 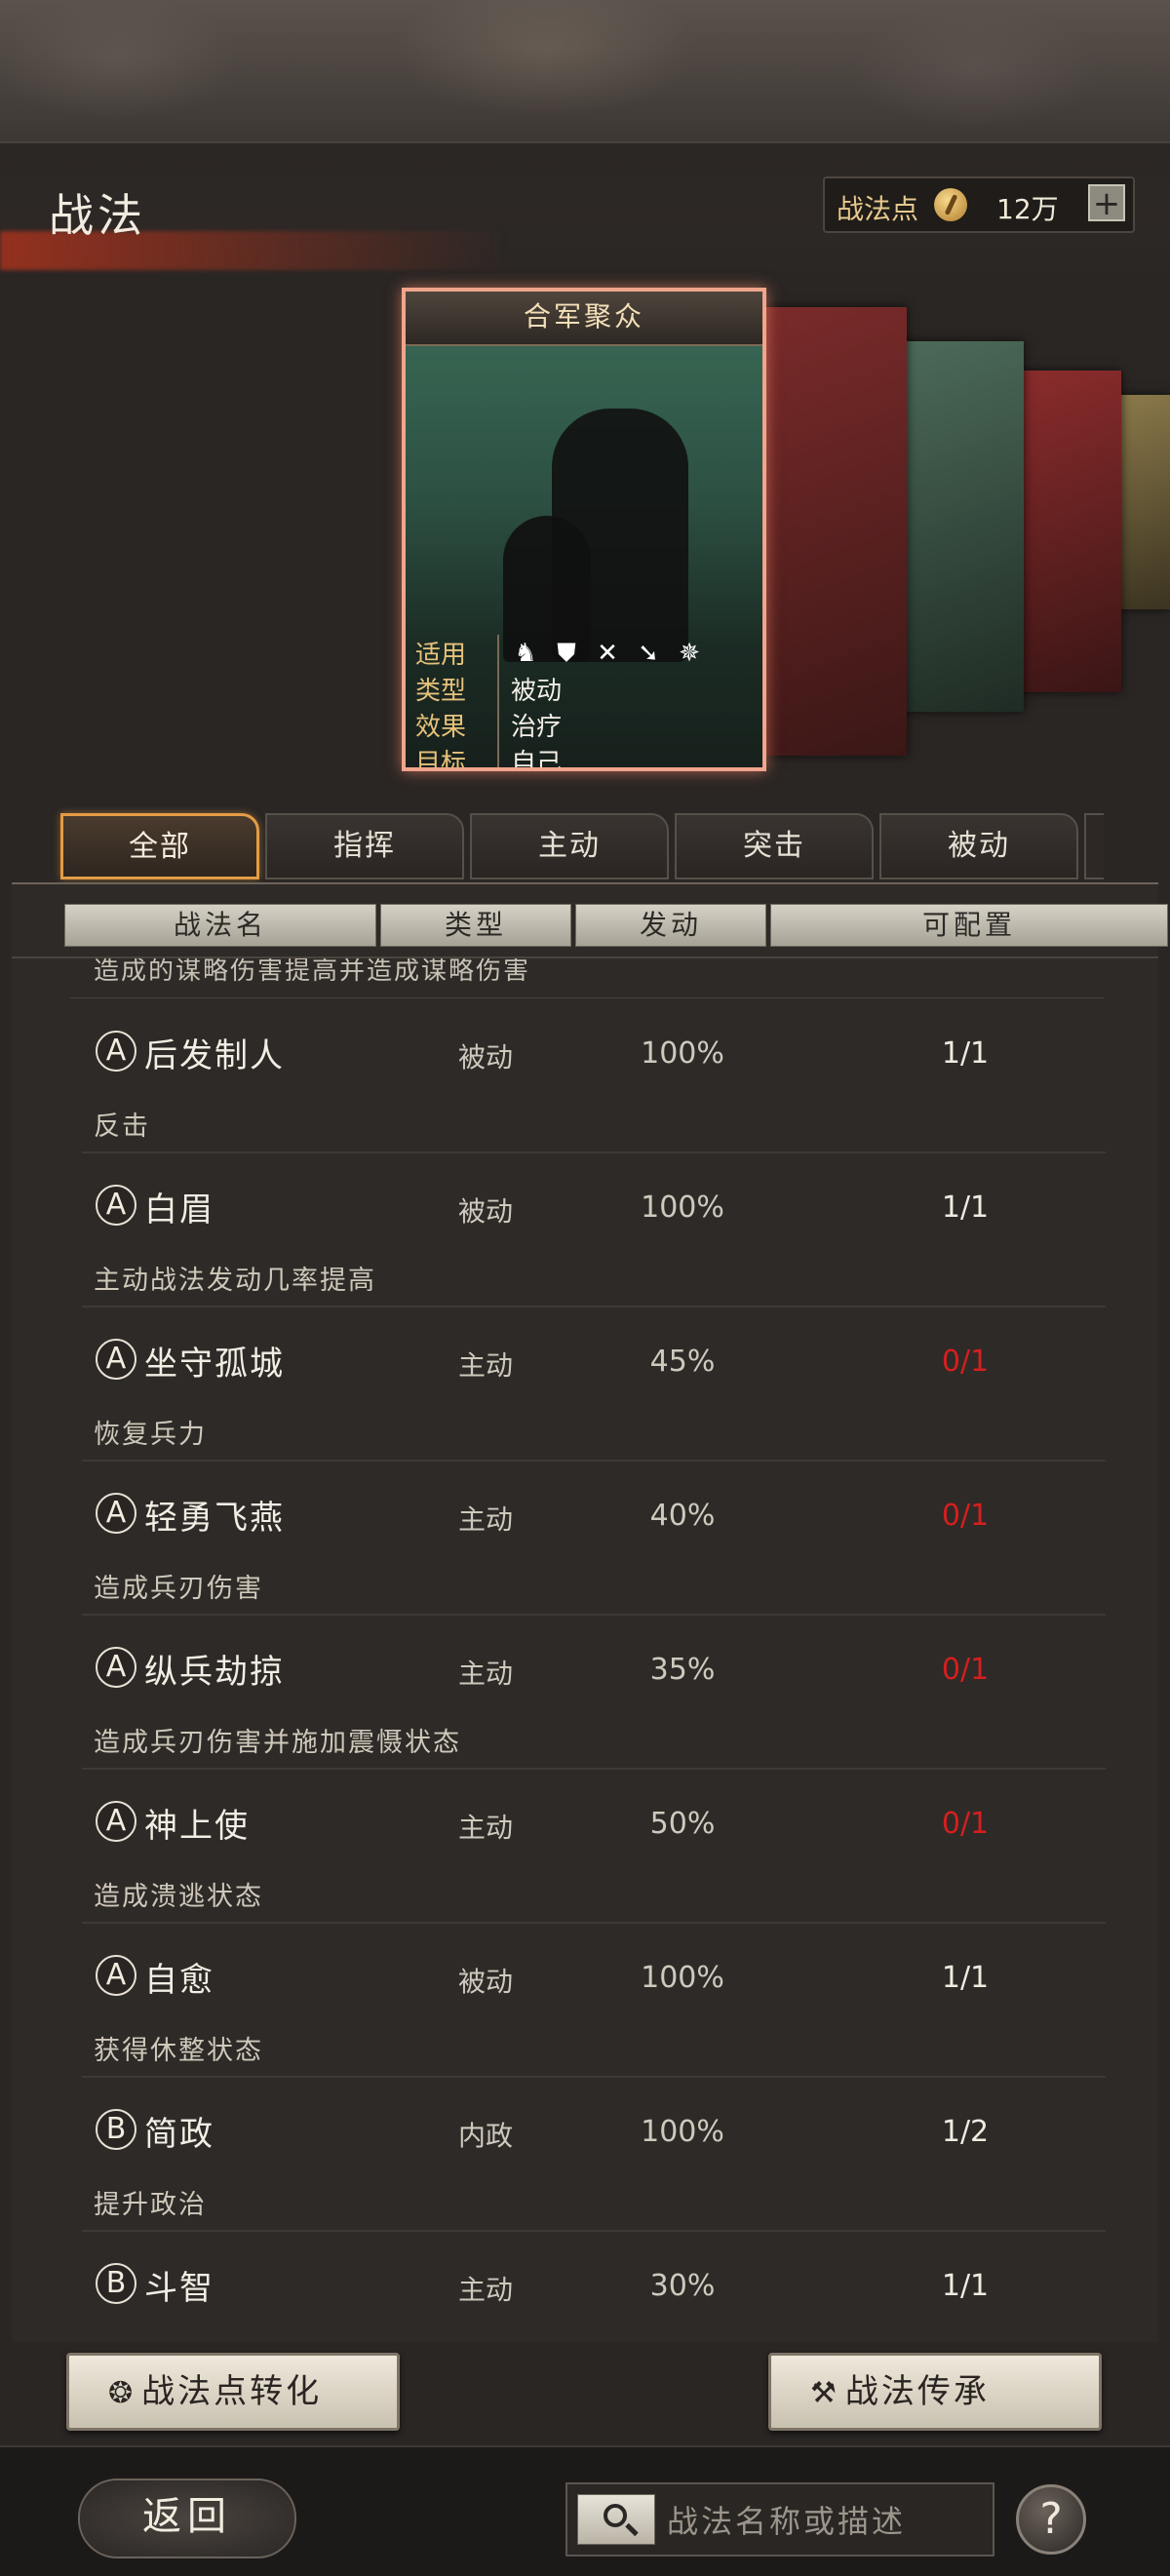 What do you see at coordinates (670, 925) in the screenshot?
I see `sort-by-rate-button: 发动` at bounding box center [670, 925].